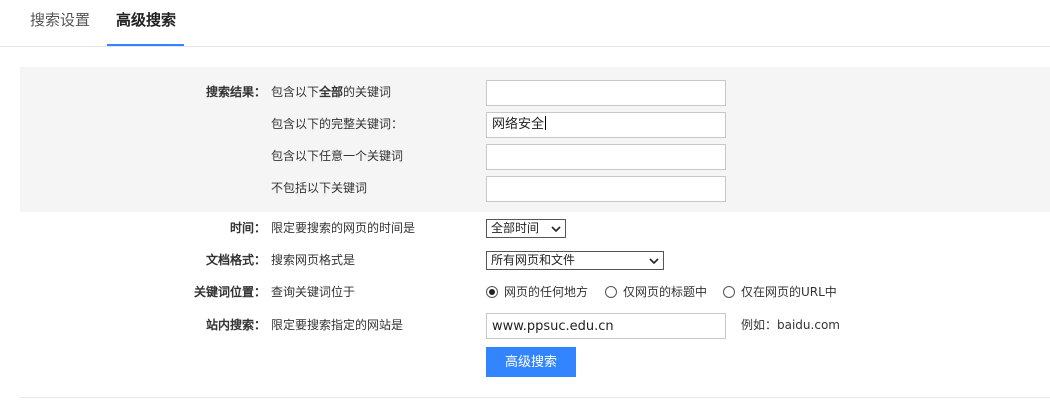 Image resolution: width=1050 pixels, height=418 pixels. I want to click on time-select: 全部时间, so click(526, 228).